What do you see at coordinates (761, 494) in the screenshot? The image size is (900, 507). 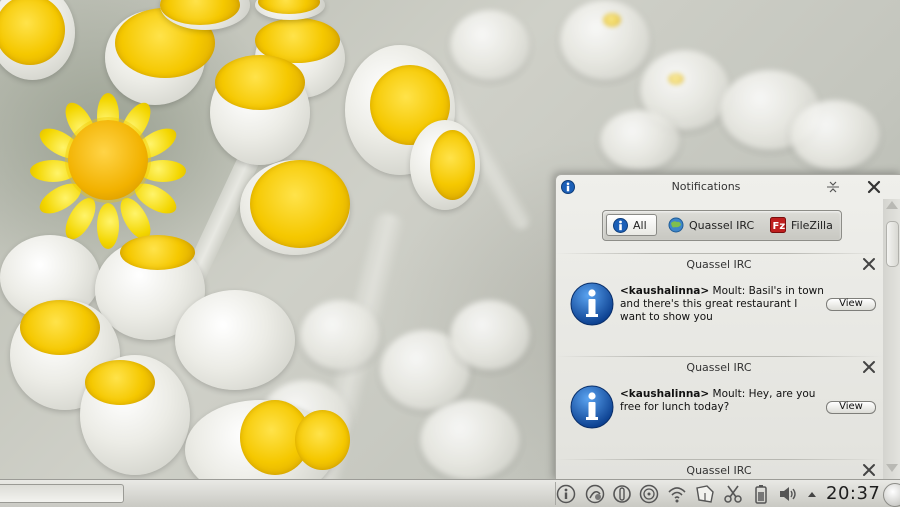 I see `battery-icon` at bounding box center [761, 494].